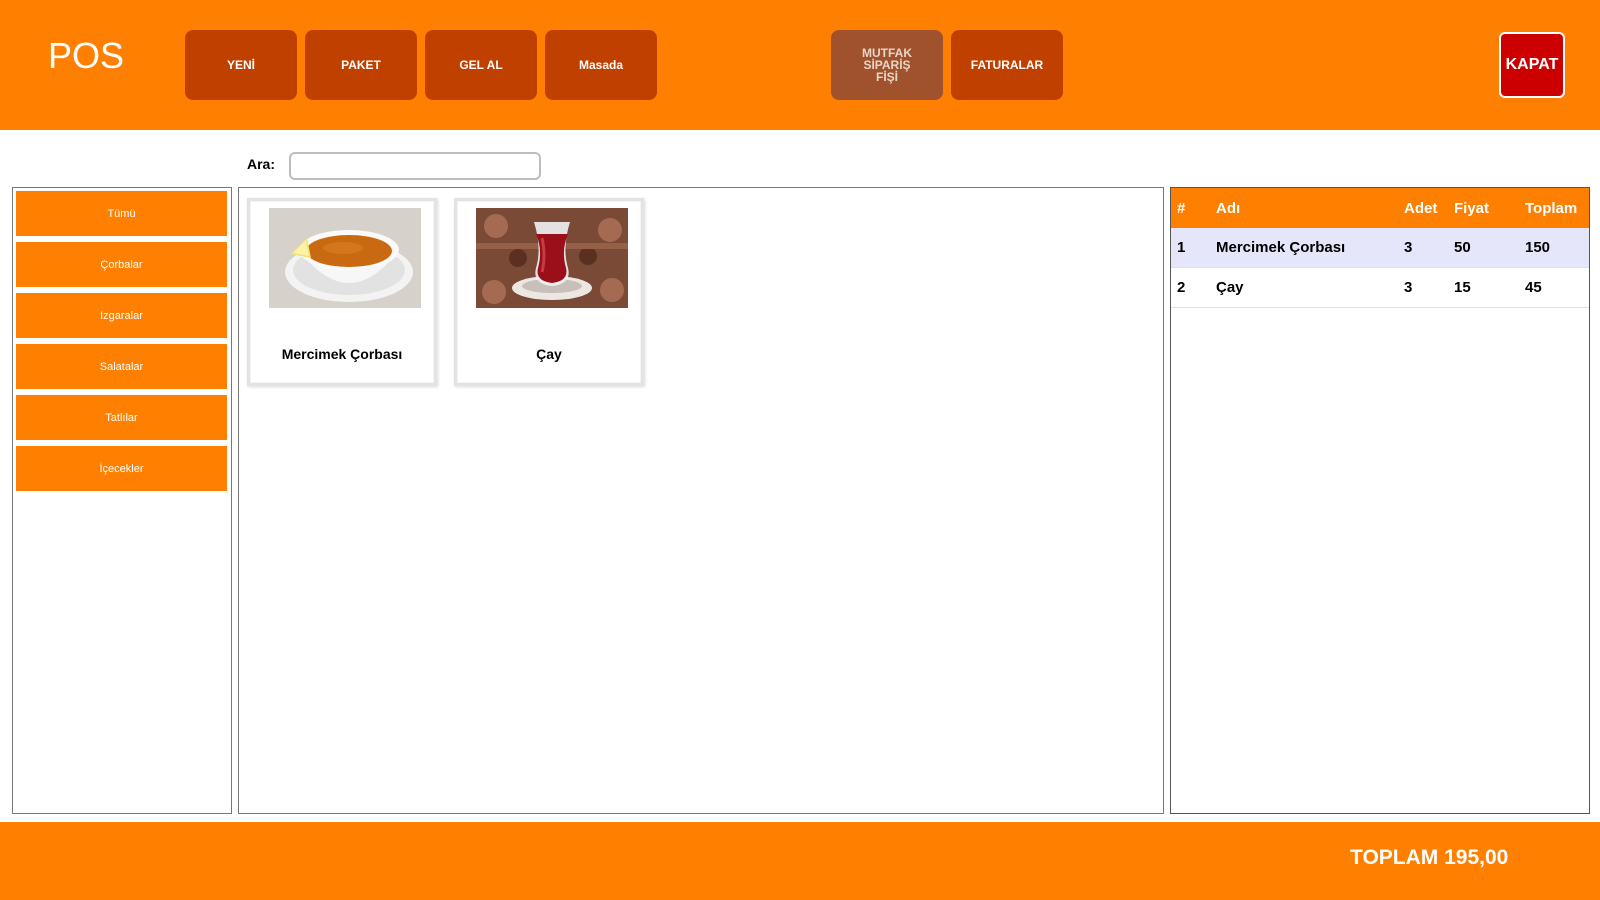 The width and height of the screenshot is (1600, 900). What do you see at coordinates (86, 55) in the screenshot?
I see `app-title: POS` at bounding box center [86, 55].